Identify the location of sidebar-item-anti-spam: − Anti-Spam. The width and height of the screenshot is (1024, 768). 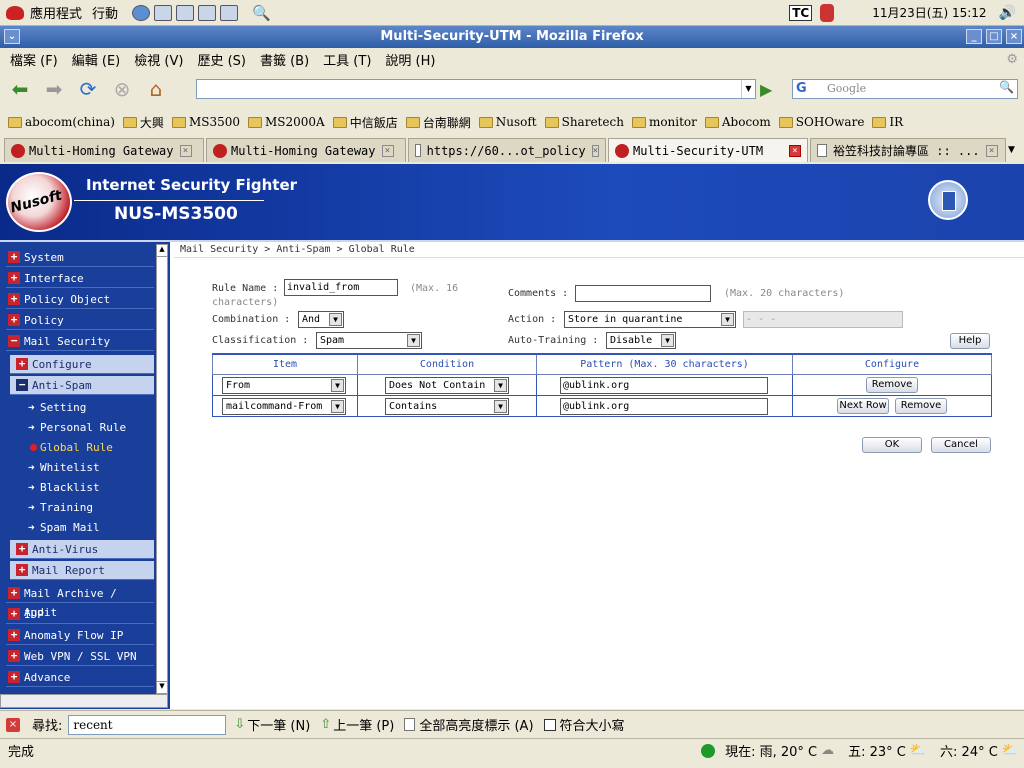
(82, 385).